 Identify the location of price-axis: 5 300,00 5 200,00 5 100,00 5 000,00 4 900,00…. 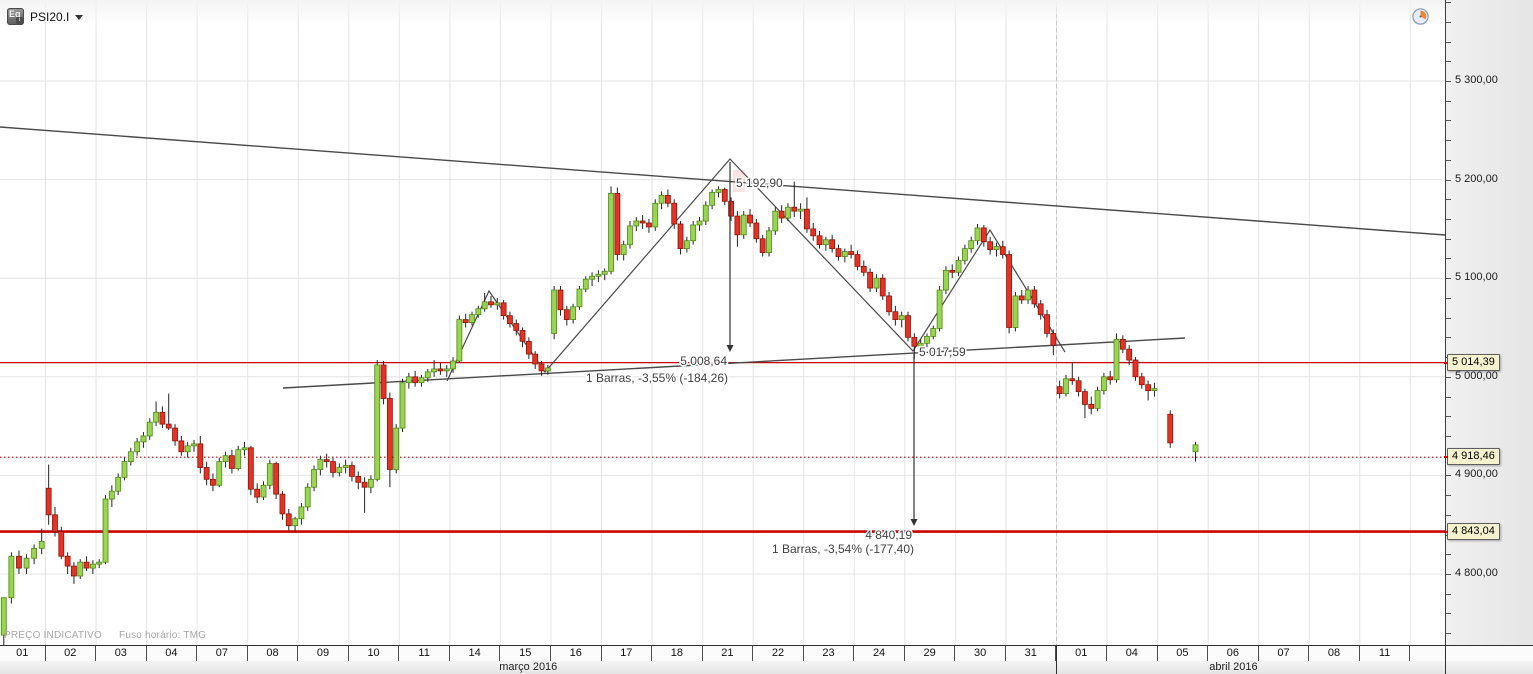
(1488, 322).